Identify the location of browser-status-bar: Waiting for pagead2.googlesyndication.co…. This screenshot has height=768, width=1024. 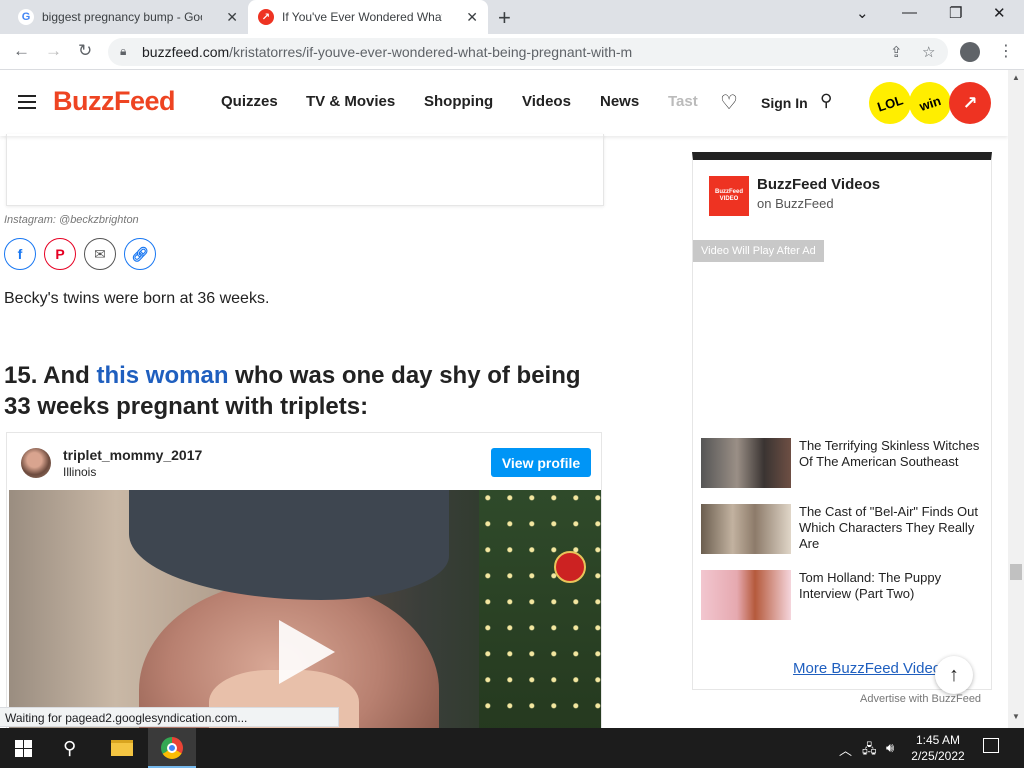
(169, 717).